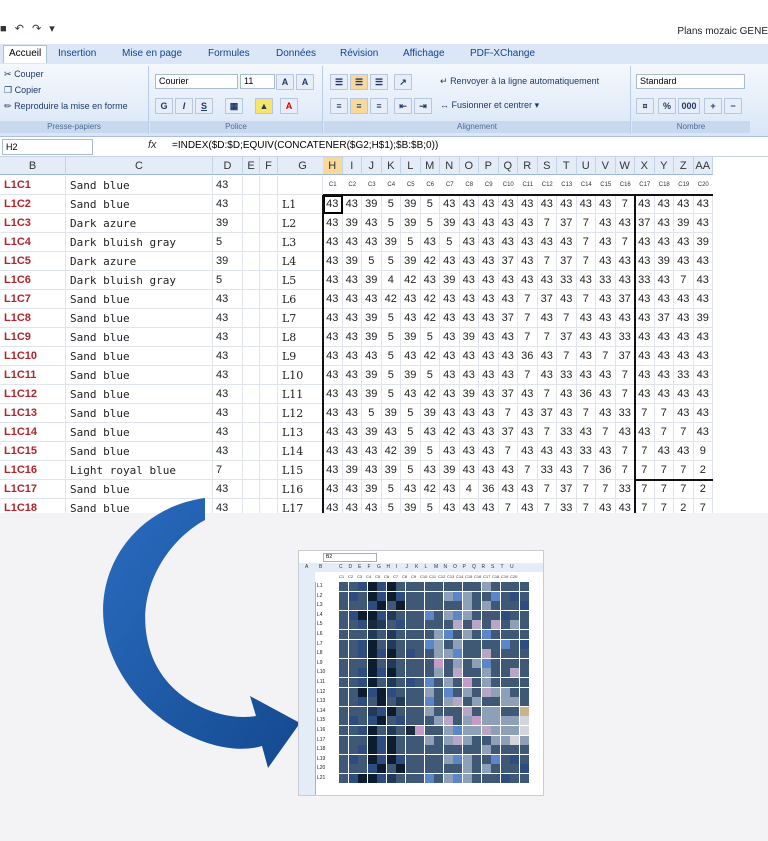  Describe the element at coordinates (405, 576) in the screenshot. I see `mini-sub-header: C8` at that location.